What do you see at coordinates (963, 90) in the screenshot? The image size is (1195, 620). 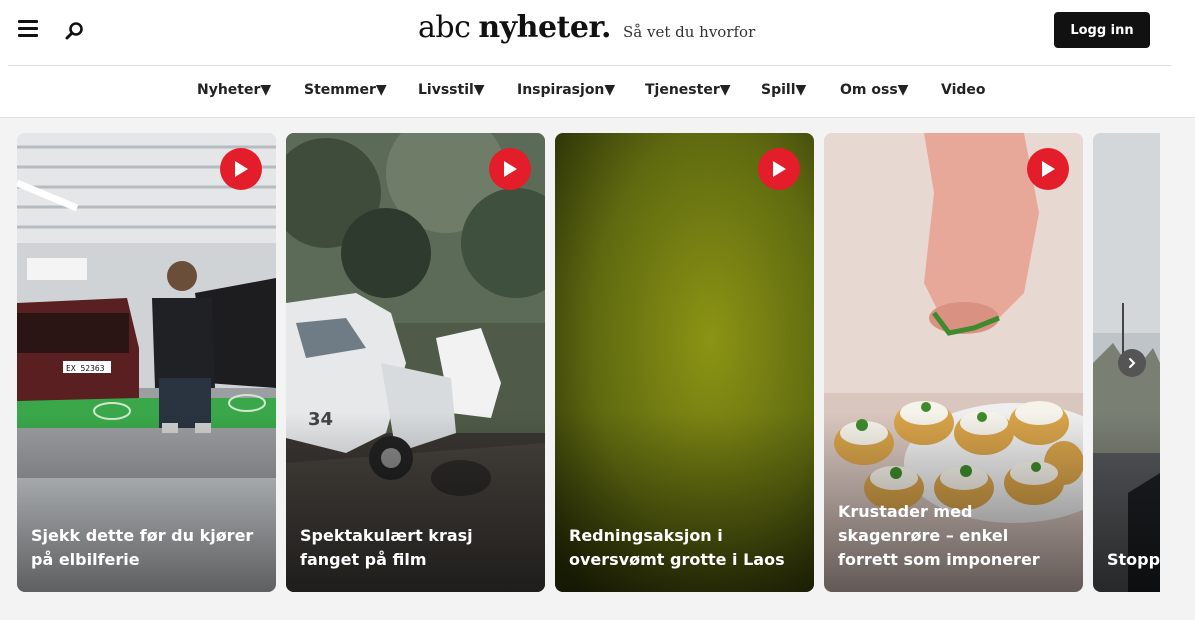 I see `nav-item-video: Video` at bounding box center [963, 90].